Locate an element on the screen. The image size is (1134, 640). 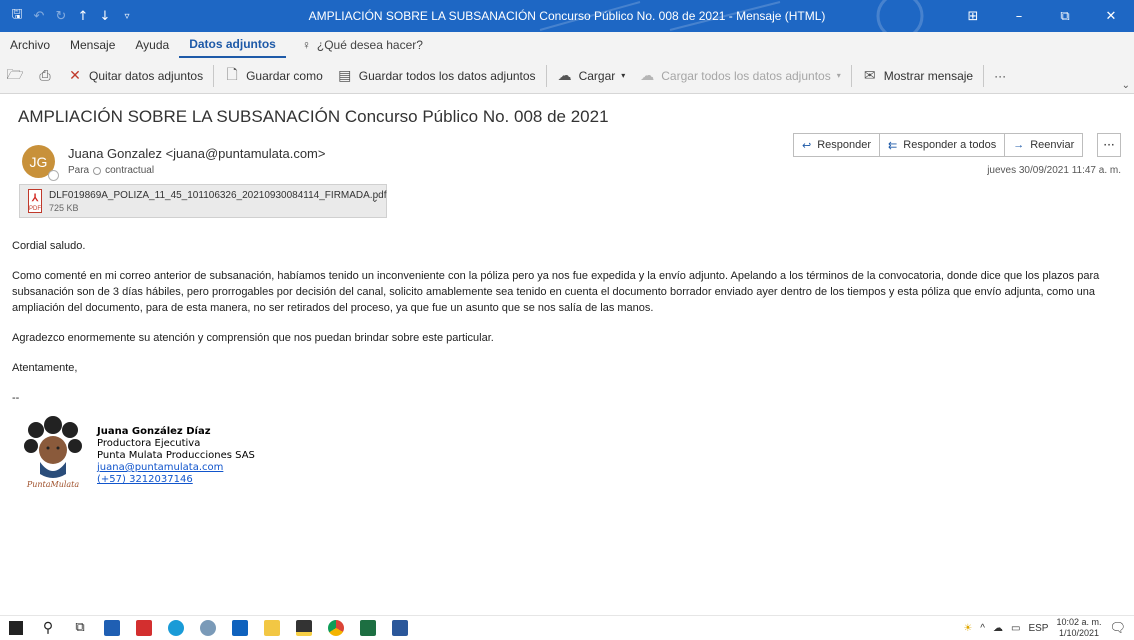
tell-me-text: ¿Qué desea hacer? is located at coordinates (369, 45).